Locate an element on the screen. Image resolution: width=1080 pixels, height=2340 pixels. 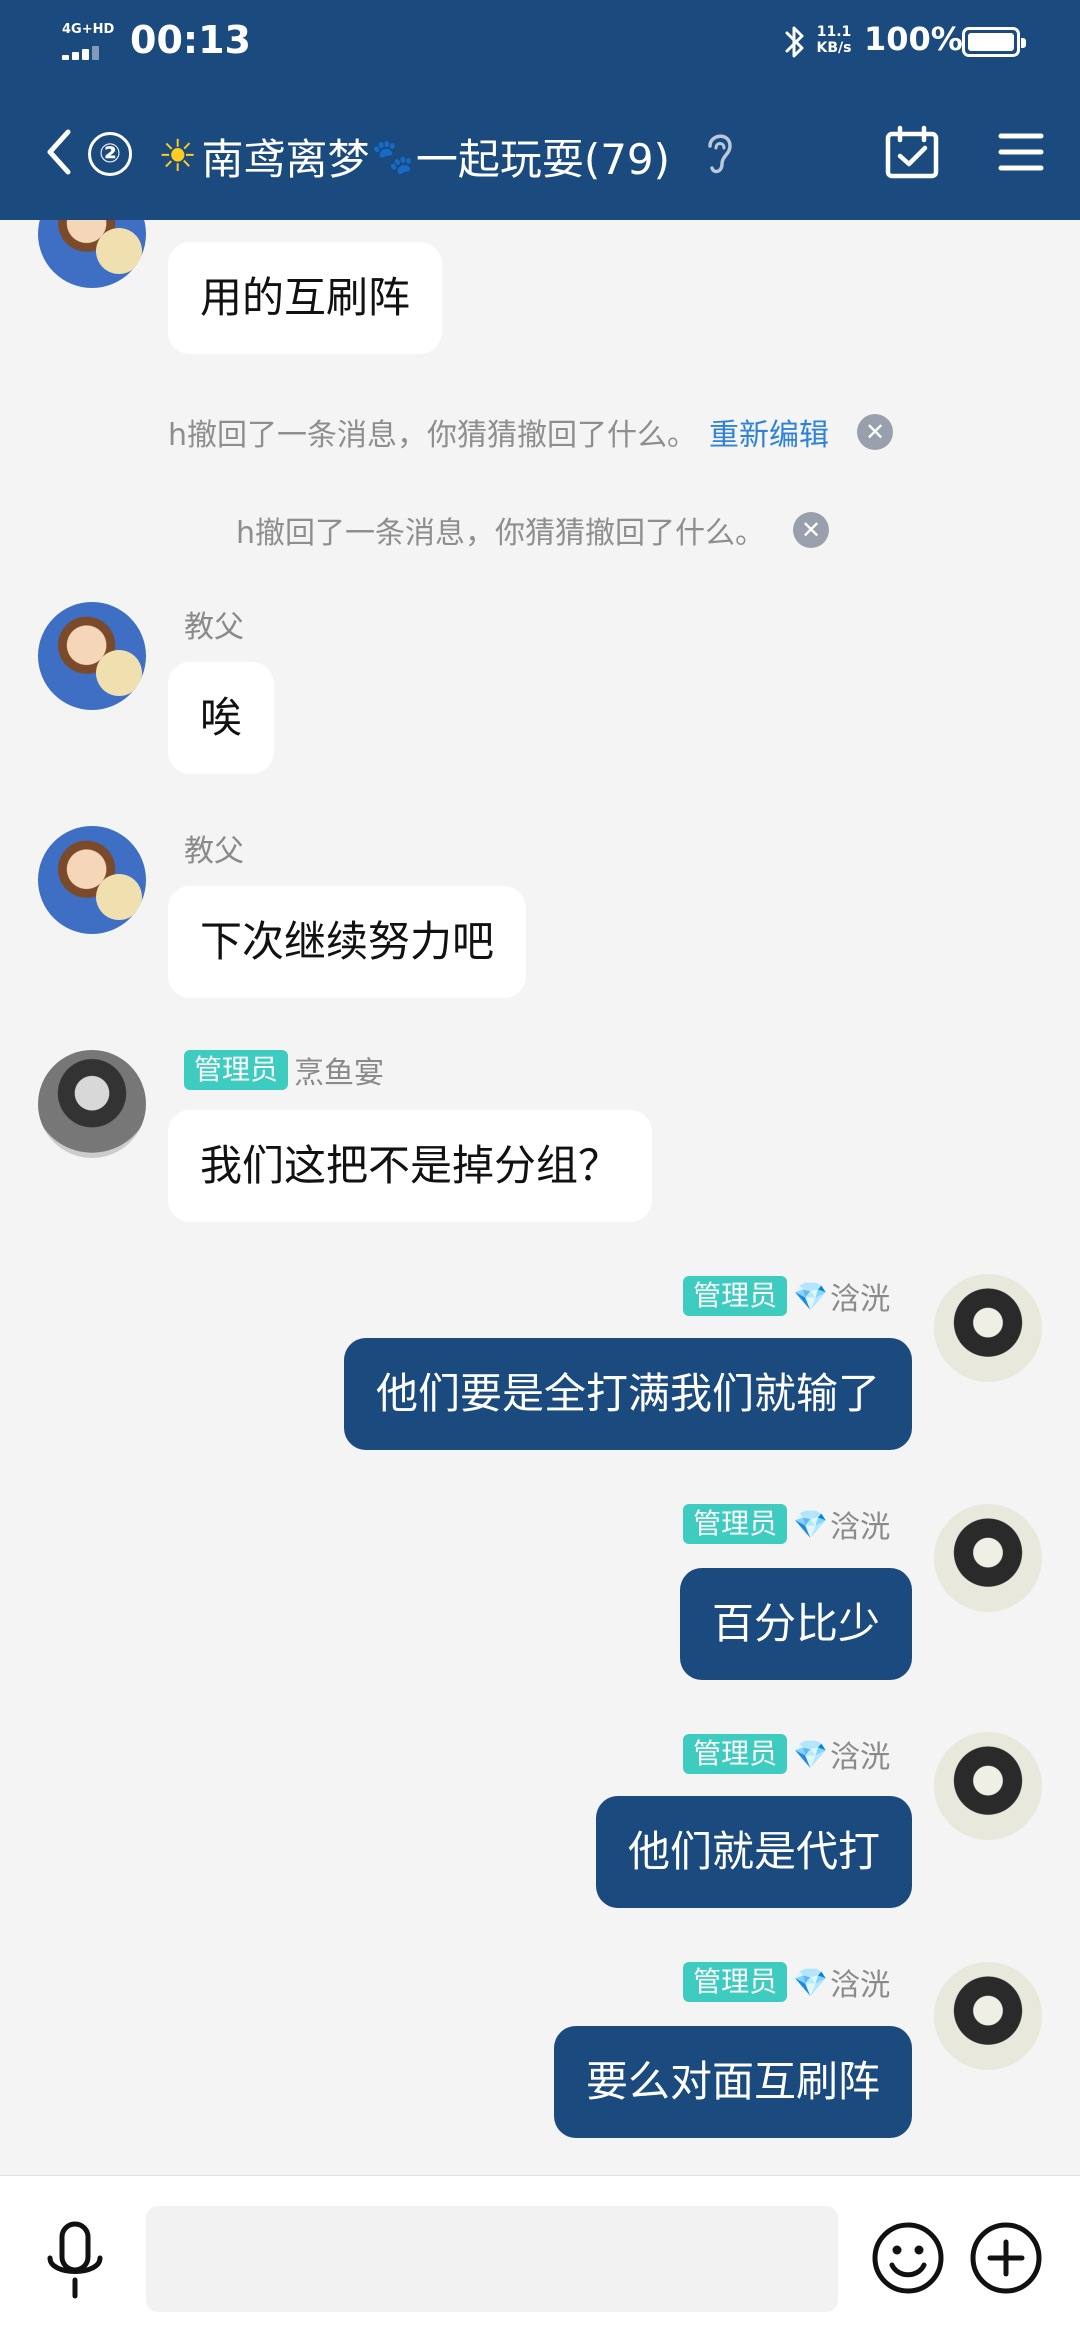
paw-emoji-icon: 🐾 is located at coordinates (392, 156).